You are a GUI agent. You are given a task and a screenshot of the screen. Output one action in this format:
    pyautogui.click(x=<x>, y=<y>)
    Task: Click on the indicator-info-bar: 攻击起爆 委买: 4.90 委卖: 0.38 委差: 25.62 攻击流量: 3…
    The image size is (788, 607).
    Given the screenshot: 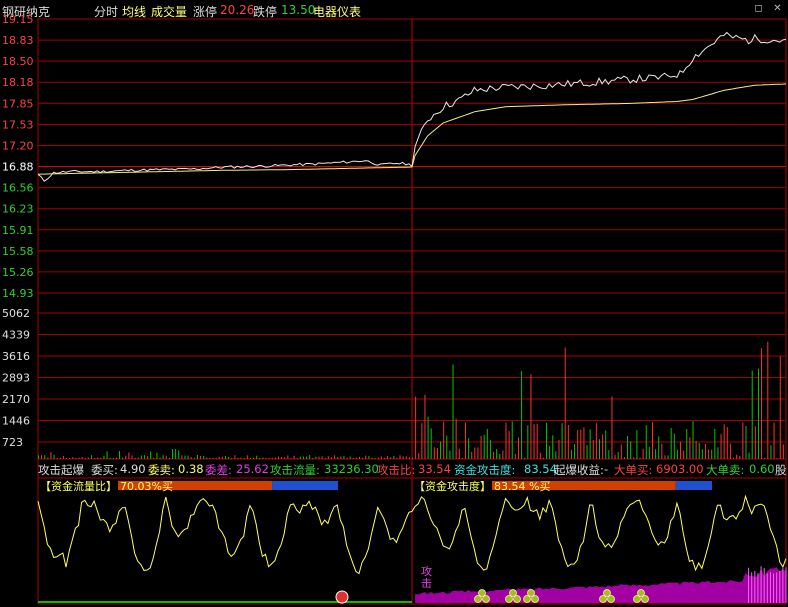 What is the action you would take?
    pyautogui.click(x=394, y=468)
    